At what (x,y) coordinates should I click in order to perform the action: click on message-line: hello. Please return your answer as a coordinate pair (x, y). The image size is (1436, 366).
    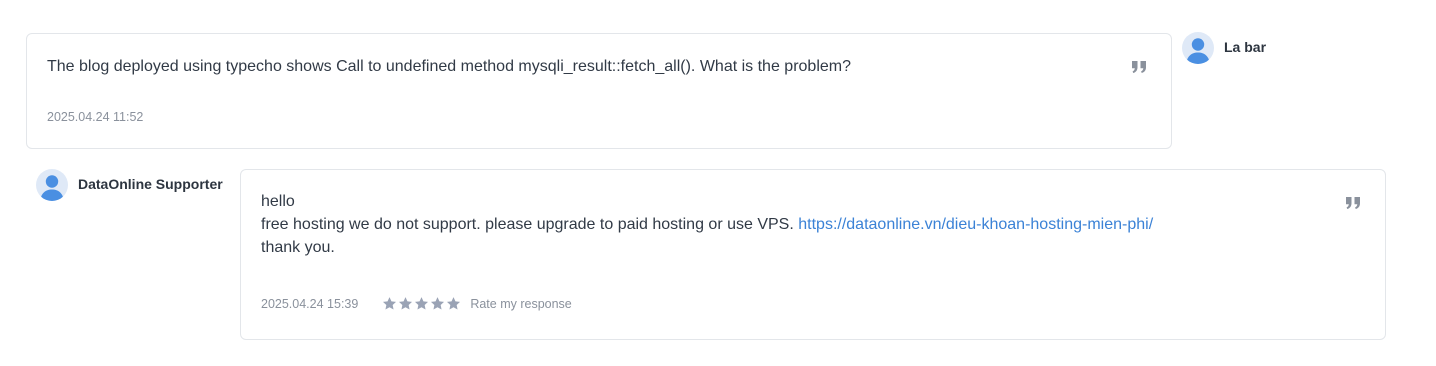
    Looking at the image, I should click on (278, 201).